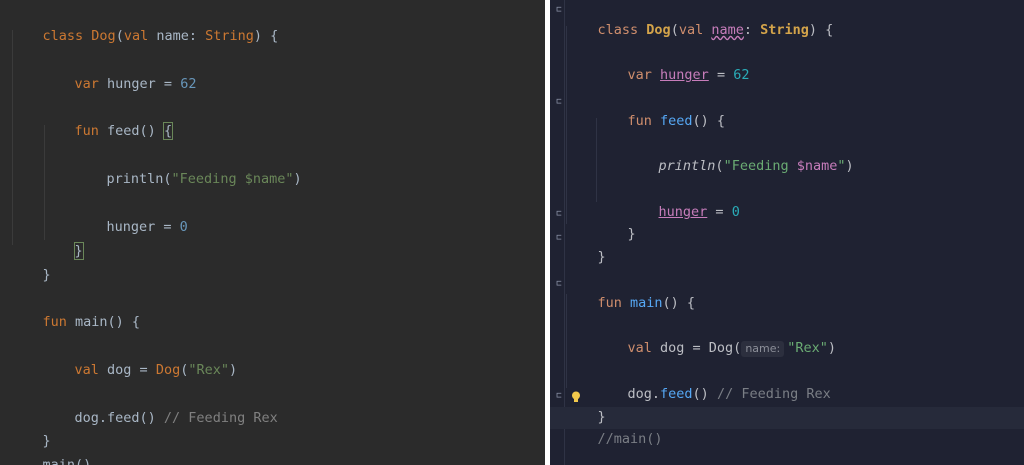 The height and width of the screenshot is (465, 1024). Describe the element at coordinates (135, 131) in the screenshot. I see `code-token: feed()` at that location.